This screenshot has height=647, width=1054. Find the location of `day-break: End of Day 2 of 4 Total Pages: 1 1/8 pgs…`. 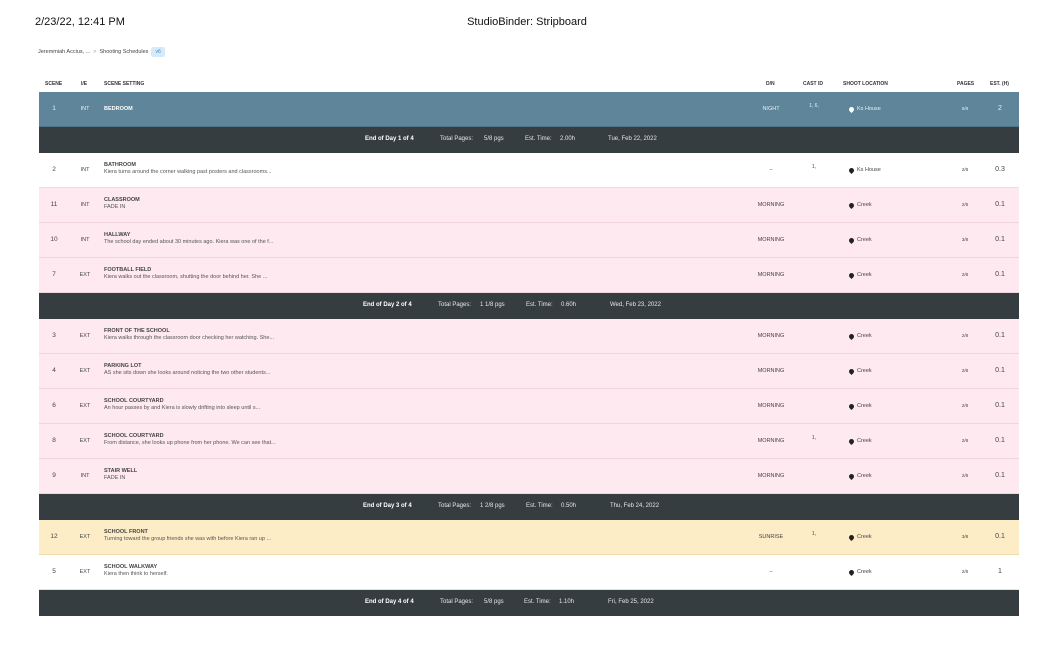

day-break: End of Day 2 of 4 Total Pages: 1 1/8 pgs… is located at coordinates (529, 306).